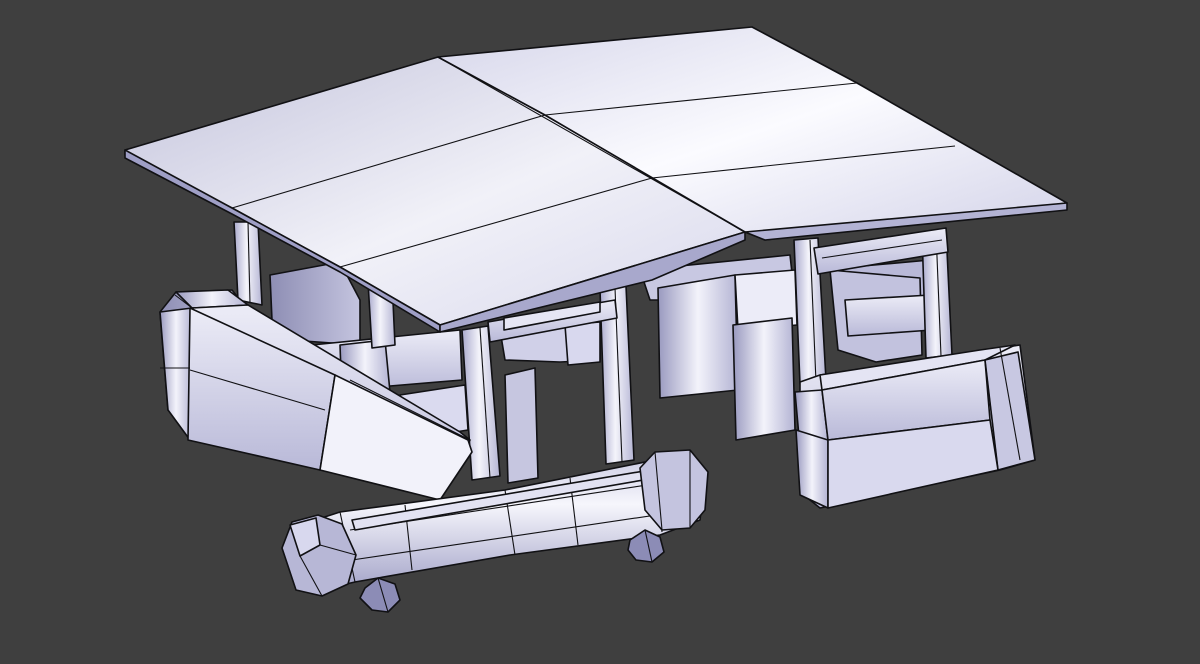  What do you see at coordinates (881, 316) in the screenshot?
I see `right-partition` at bounding box center [881, 316].